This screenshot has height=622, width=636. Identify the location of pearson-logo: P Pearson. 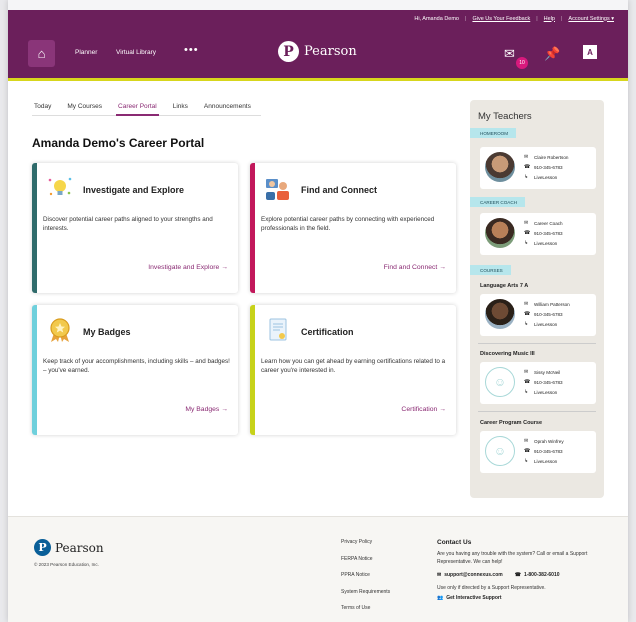
(317, 51).